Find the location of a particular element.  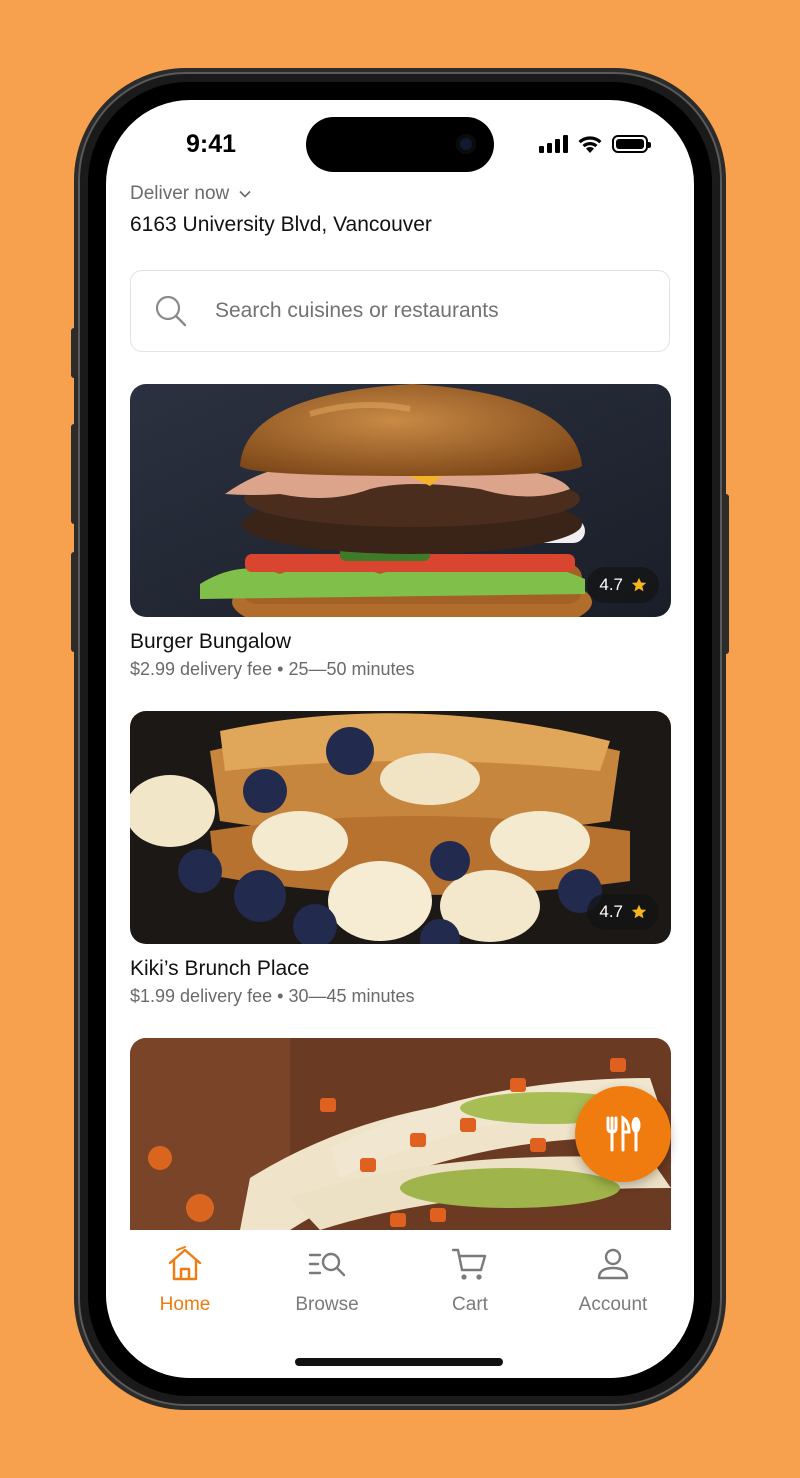

utensils-icon is located at coordinates (623, 1133).